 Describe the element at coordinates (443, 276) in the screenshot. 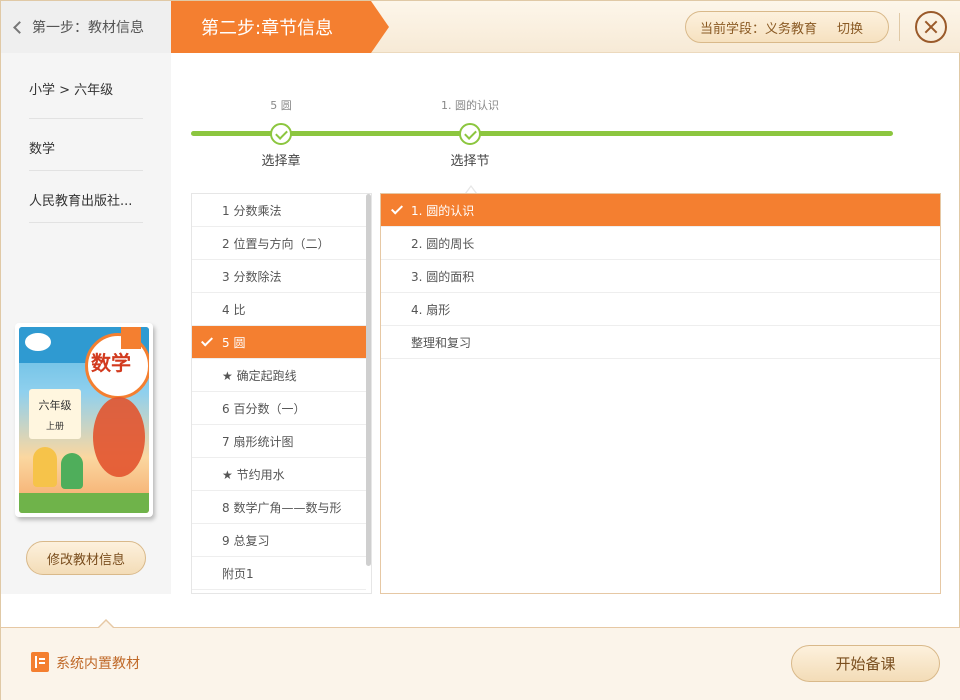

I see `section-item-label: 3. 圆的面积` at that location.